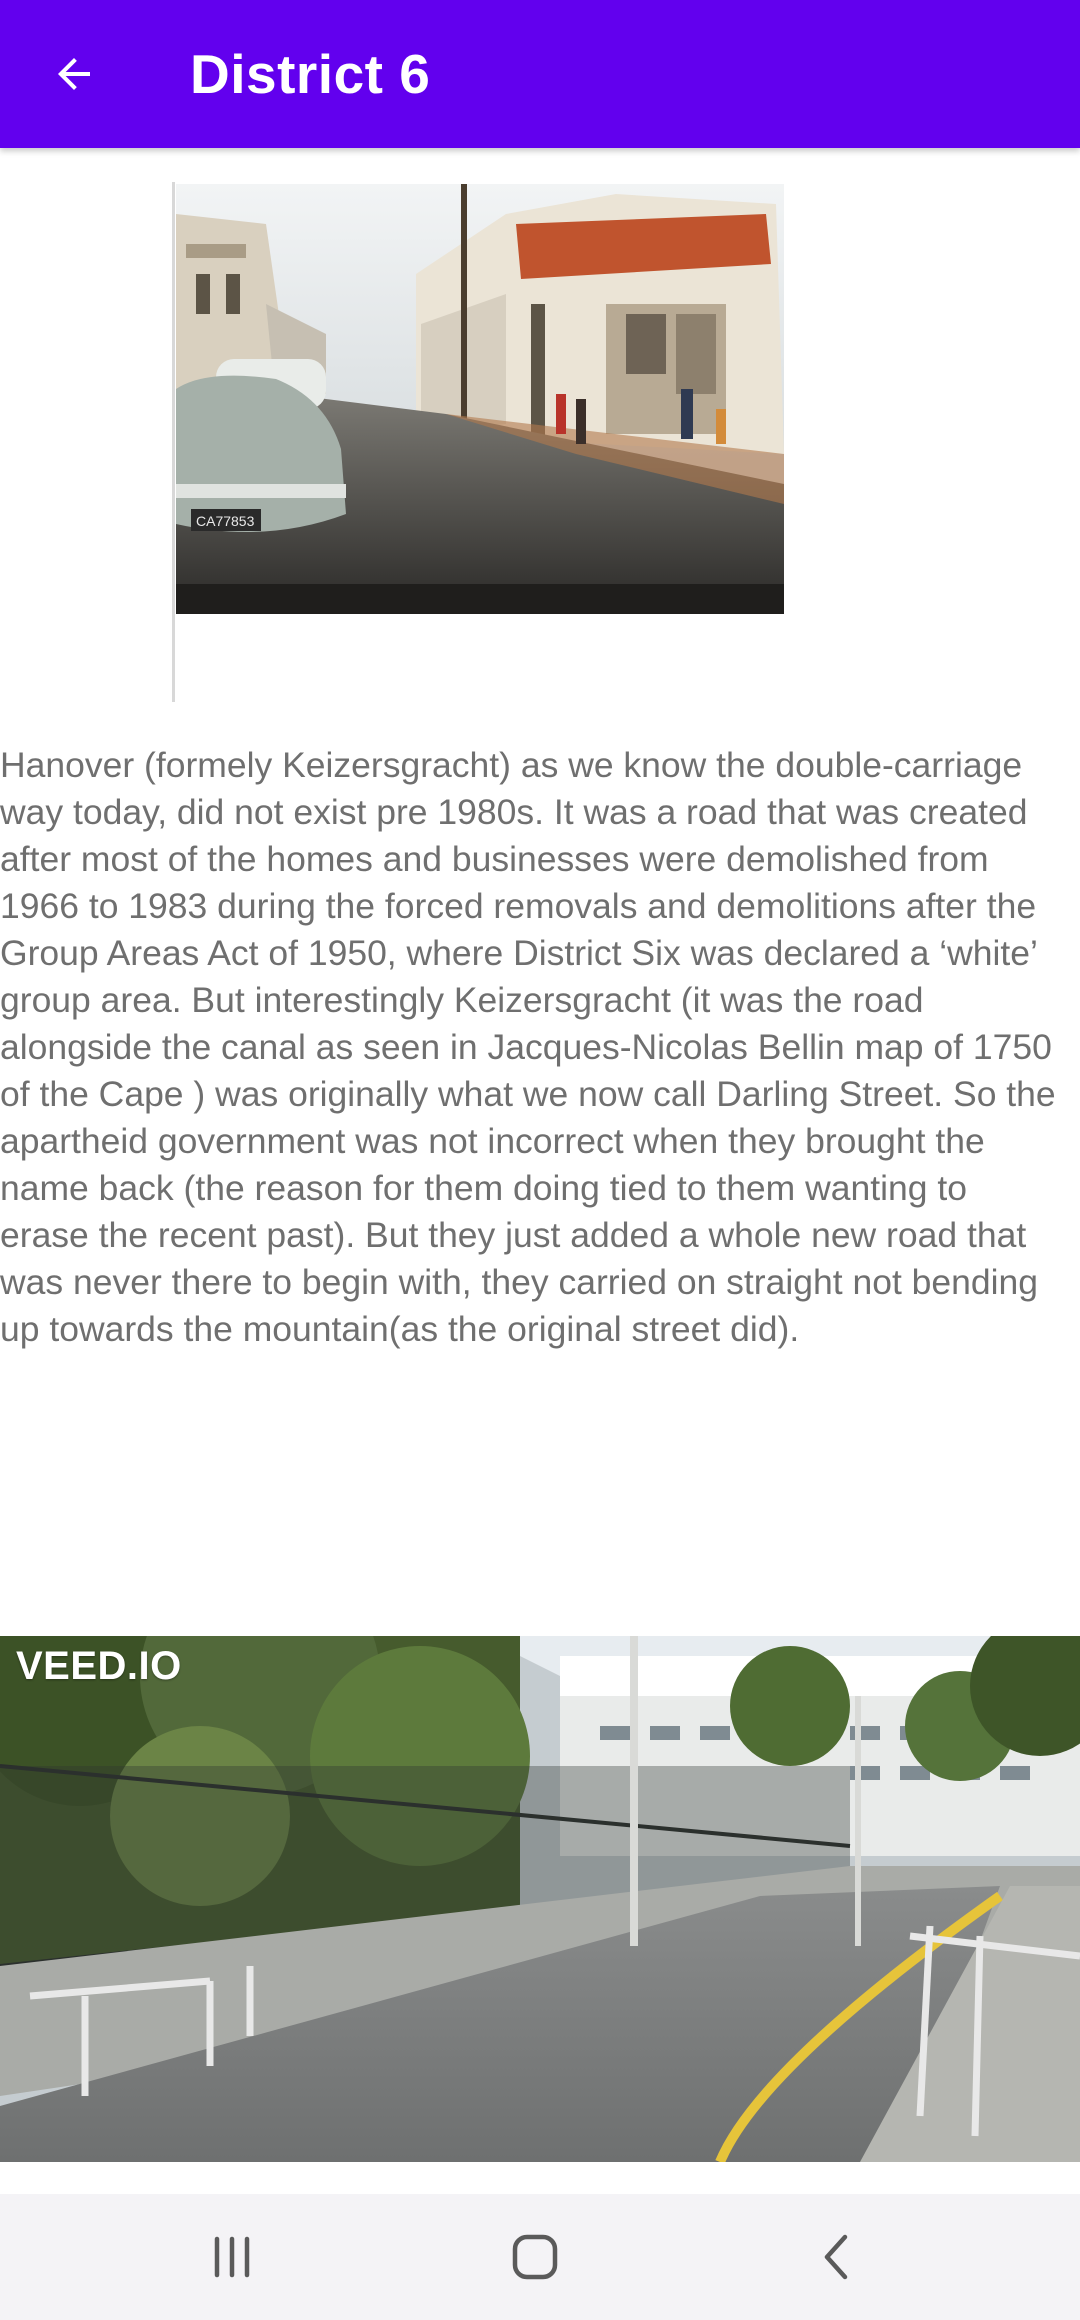  I want to click on nav-back-button, so click(837, 2257).